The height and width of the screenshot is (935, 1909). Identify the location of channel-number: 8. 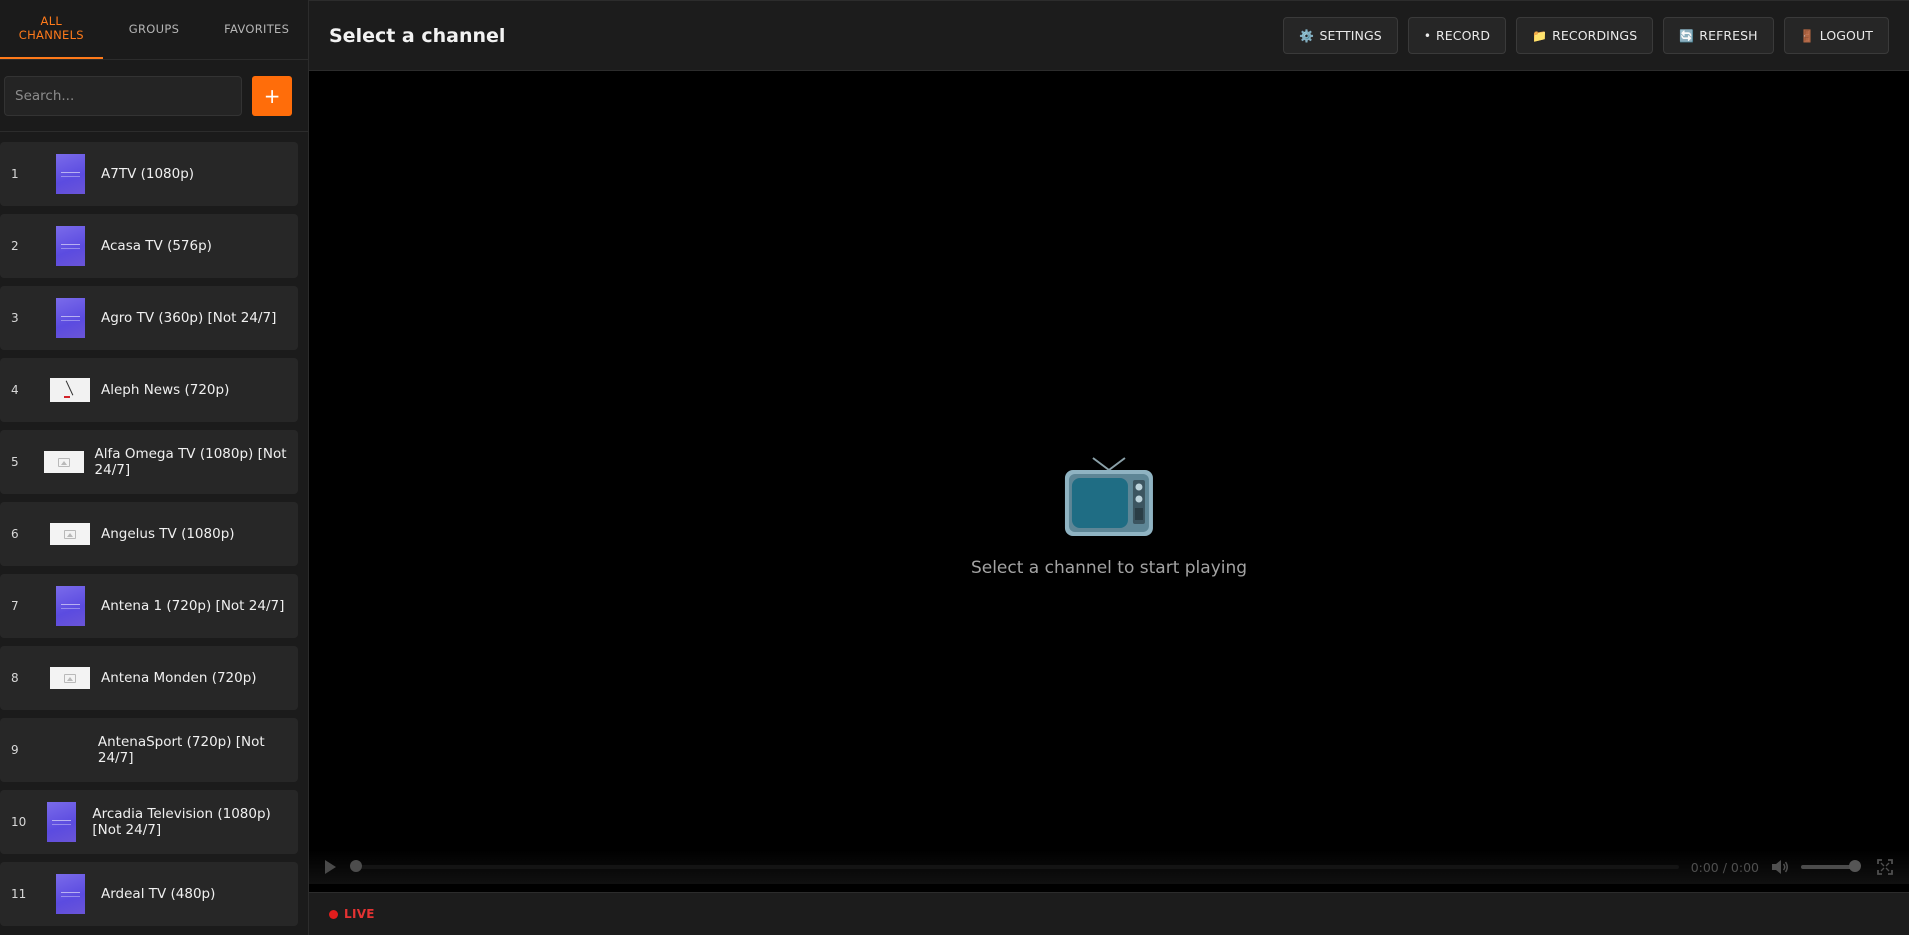
(15, 678).